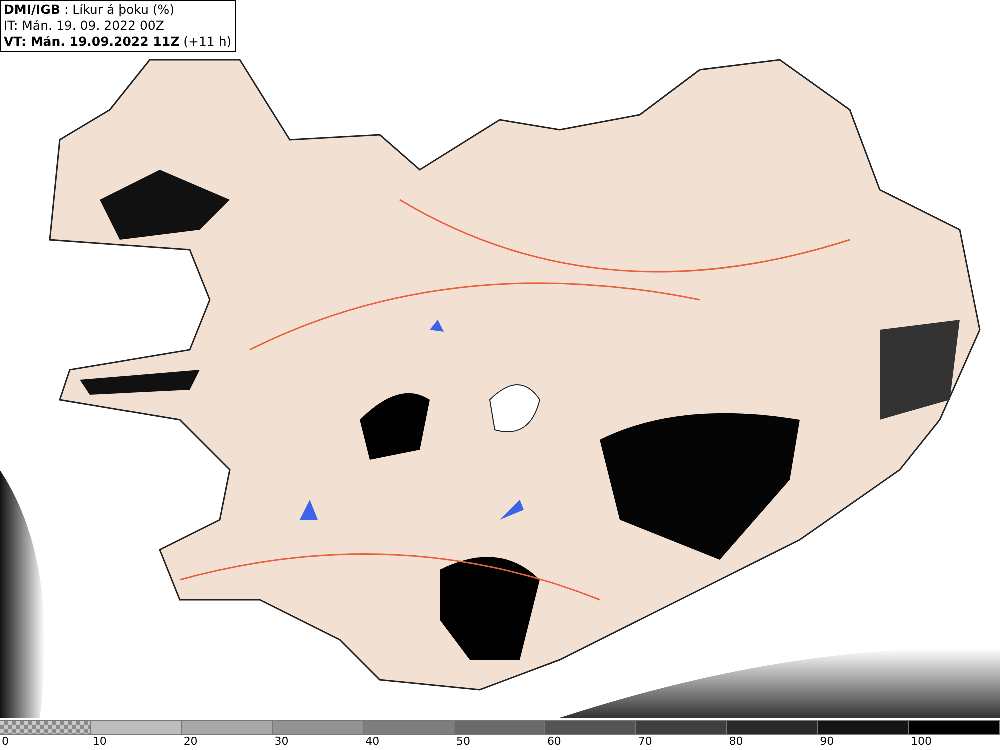 This screenshot has height=750, width=1000. I want to click on legend-tick-label: 0, so click(5, 741).